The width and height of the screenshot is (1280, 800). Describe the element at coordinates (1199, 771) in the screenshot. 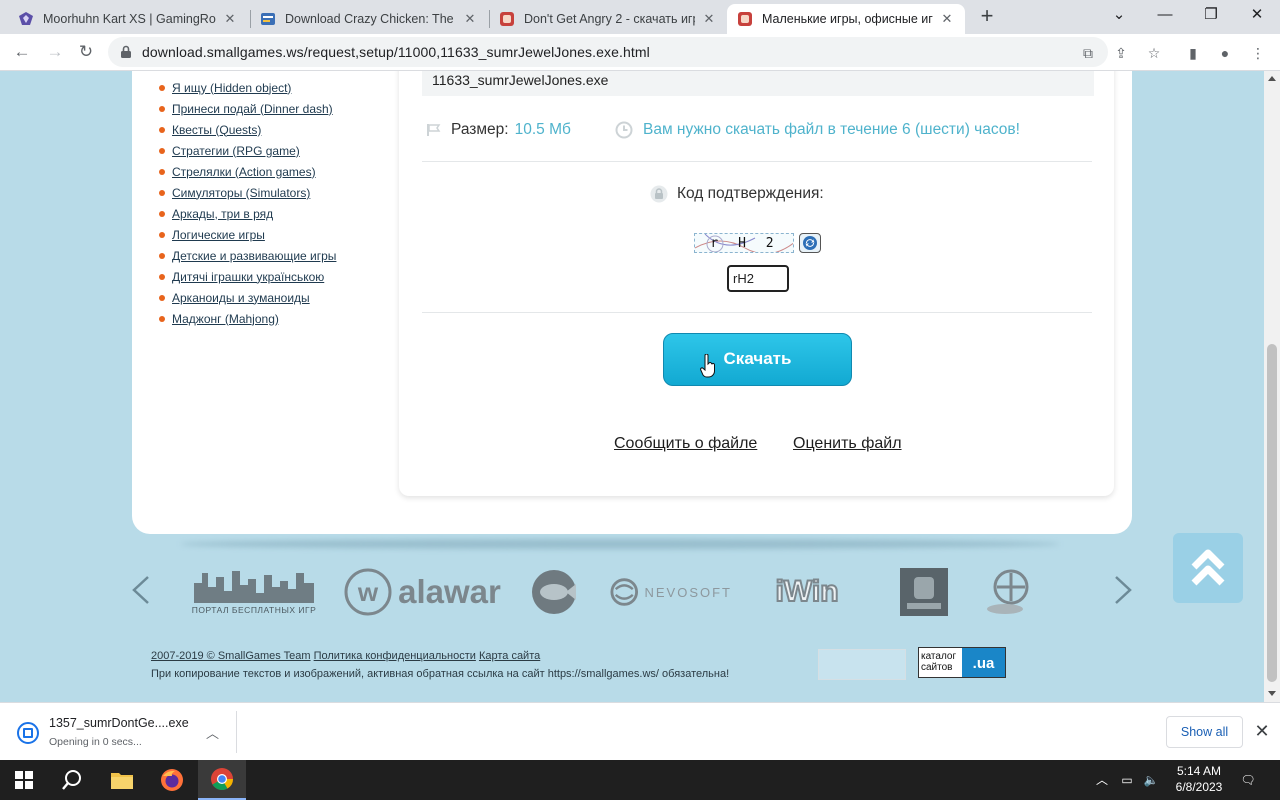

I see `clock-time: 5:14 AM` at that location.